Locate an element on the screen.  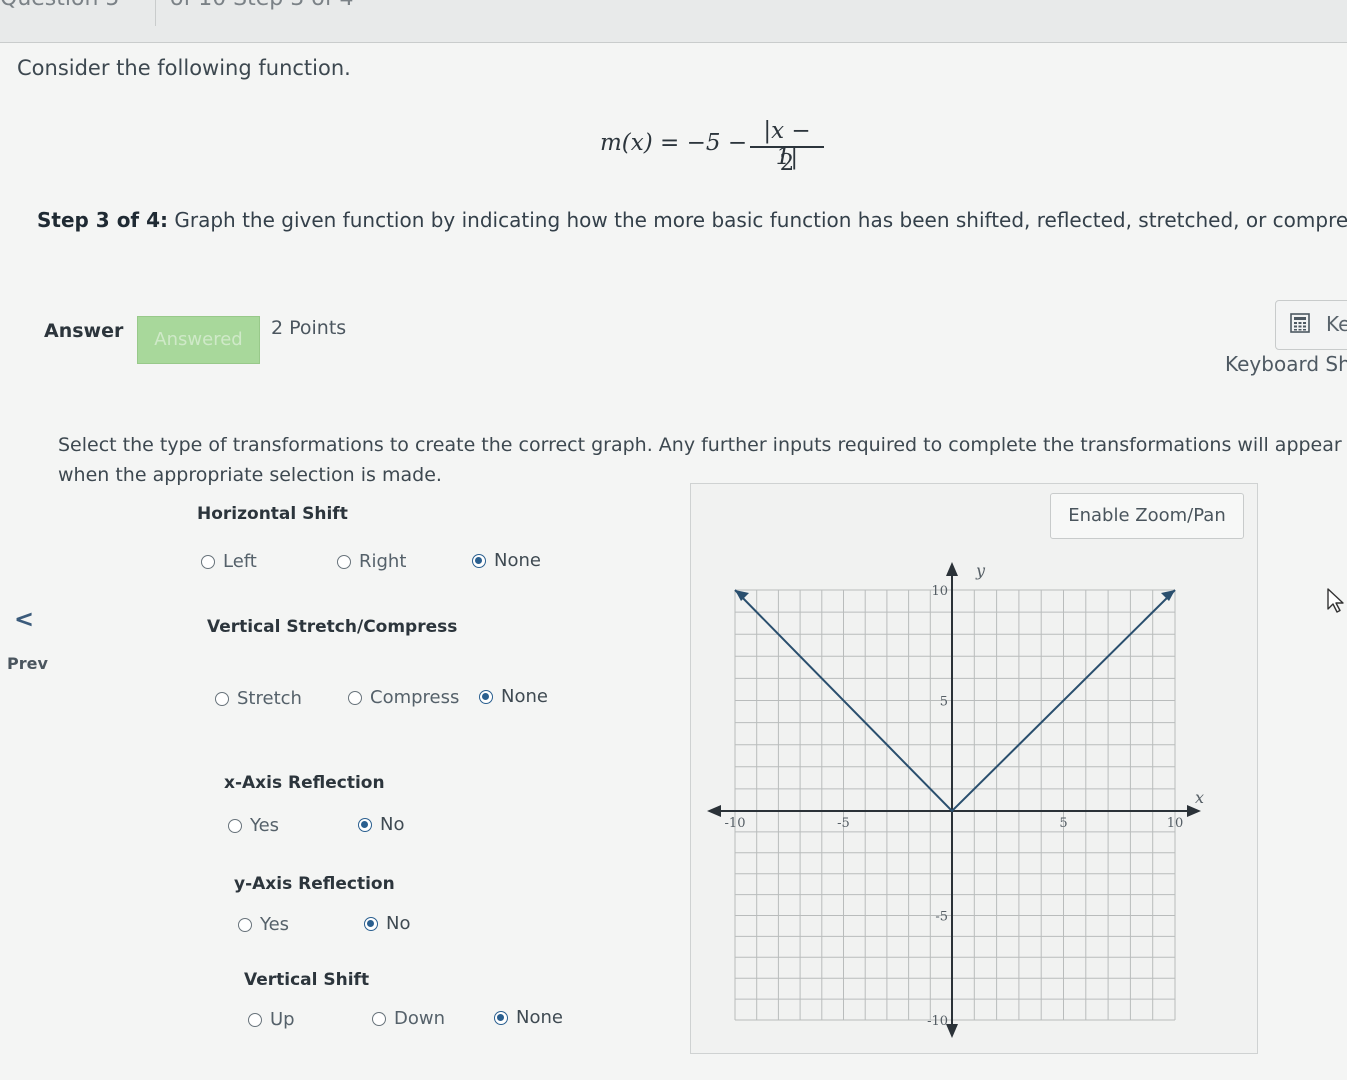
y-tick-label: 5 is located at coordinates (944, 702).